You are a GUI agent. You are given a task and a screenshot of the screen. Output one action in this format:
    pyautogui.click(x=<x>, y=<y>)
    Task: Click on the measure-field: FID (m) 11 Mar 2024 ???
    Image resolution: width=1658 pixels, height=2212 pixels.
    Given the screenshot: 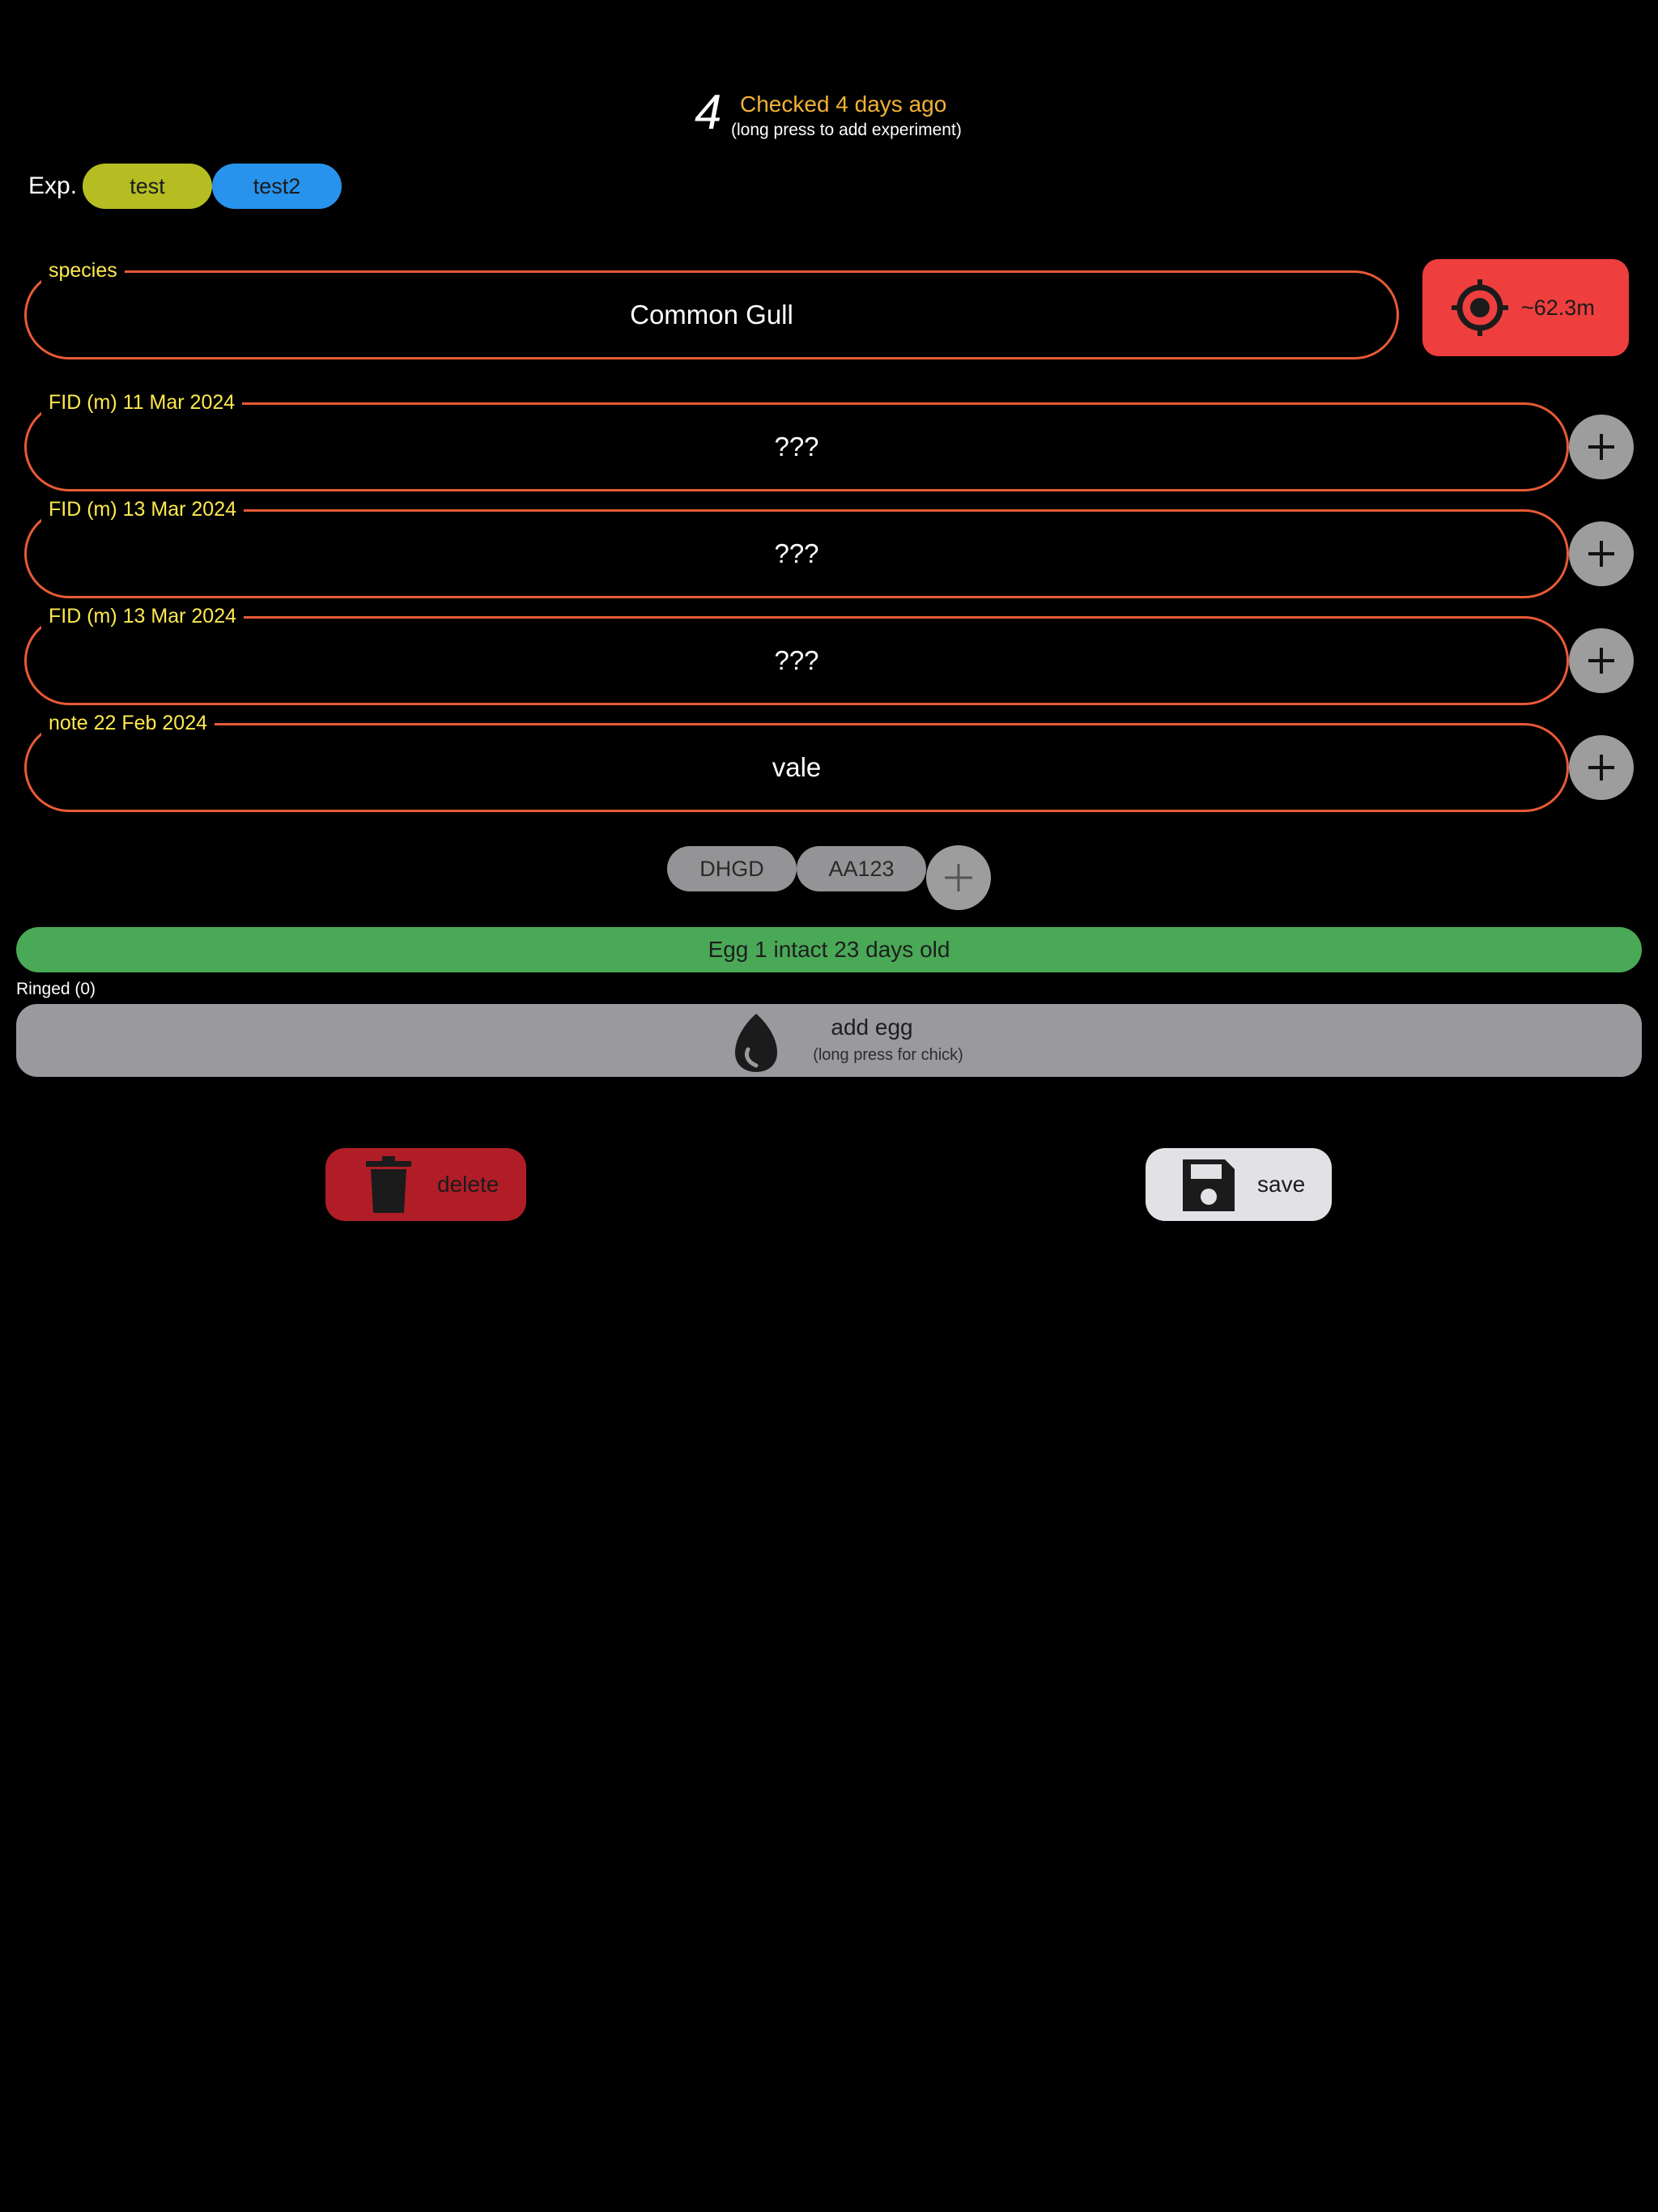 What is the action you would take?
    pyautogui.click(x=796, y=439)
    